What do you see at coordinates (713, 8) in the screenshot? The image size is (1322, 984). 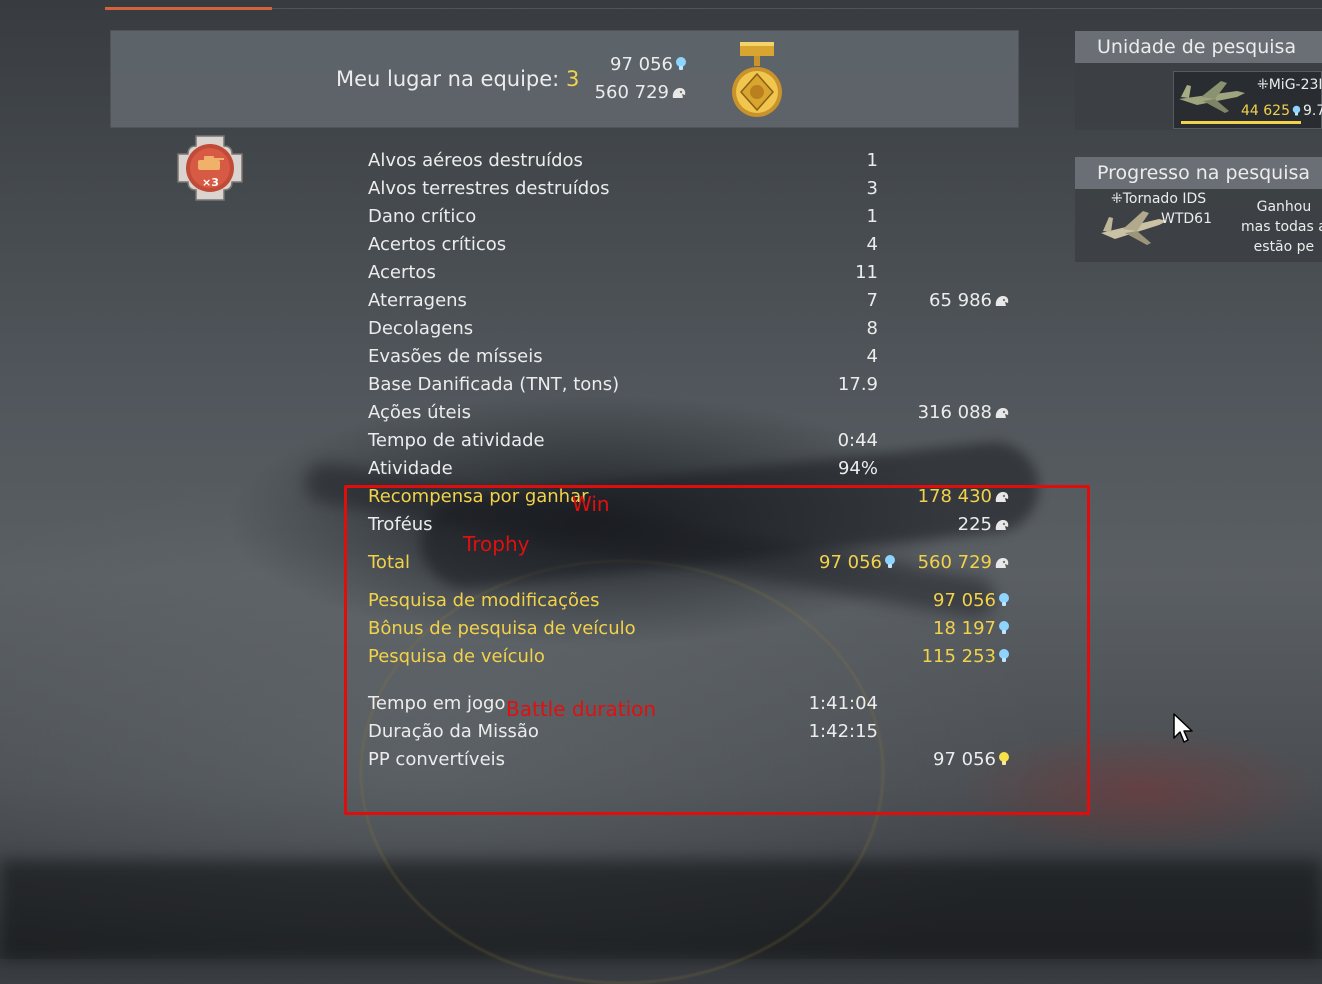 I see `tab-bar-divider` at bounding box center [713, 8].